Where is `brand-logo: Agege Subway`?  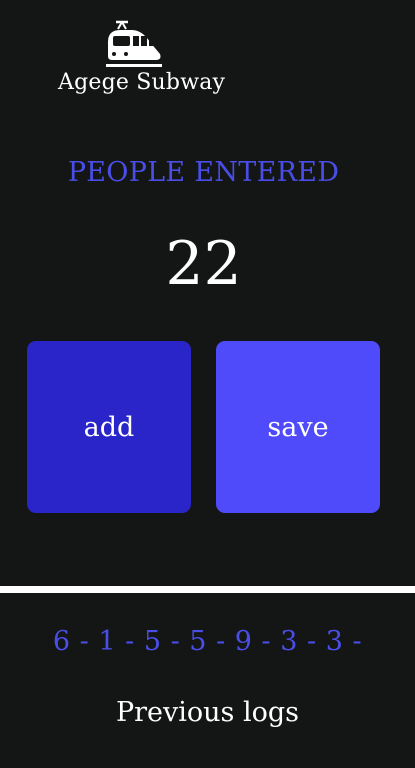 brand-logo: Agege Subway is located at coordinates (142, 58).